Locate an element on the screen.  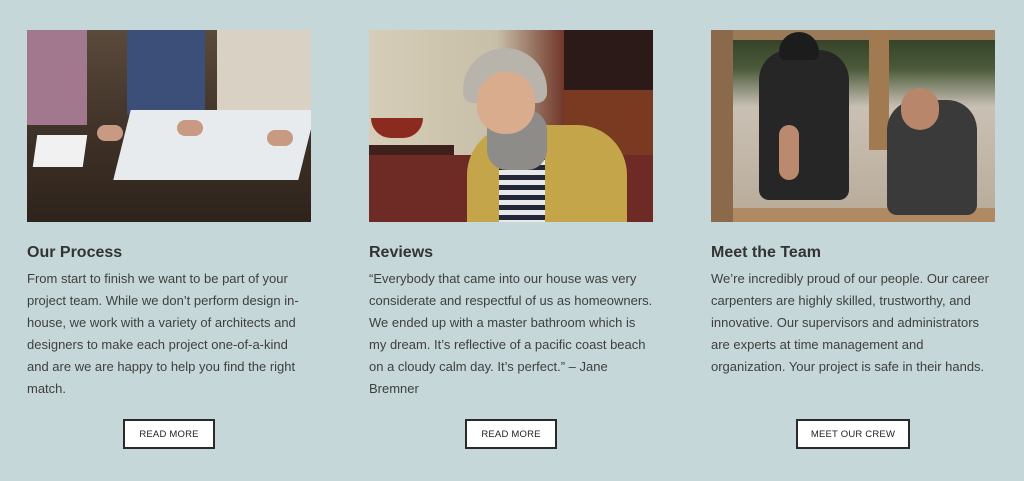
reviews-photo is located at coordinates (511, 126).